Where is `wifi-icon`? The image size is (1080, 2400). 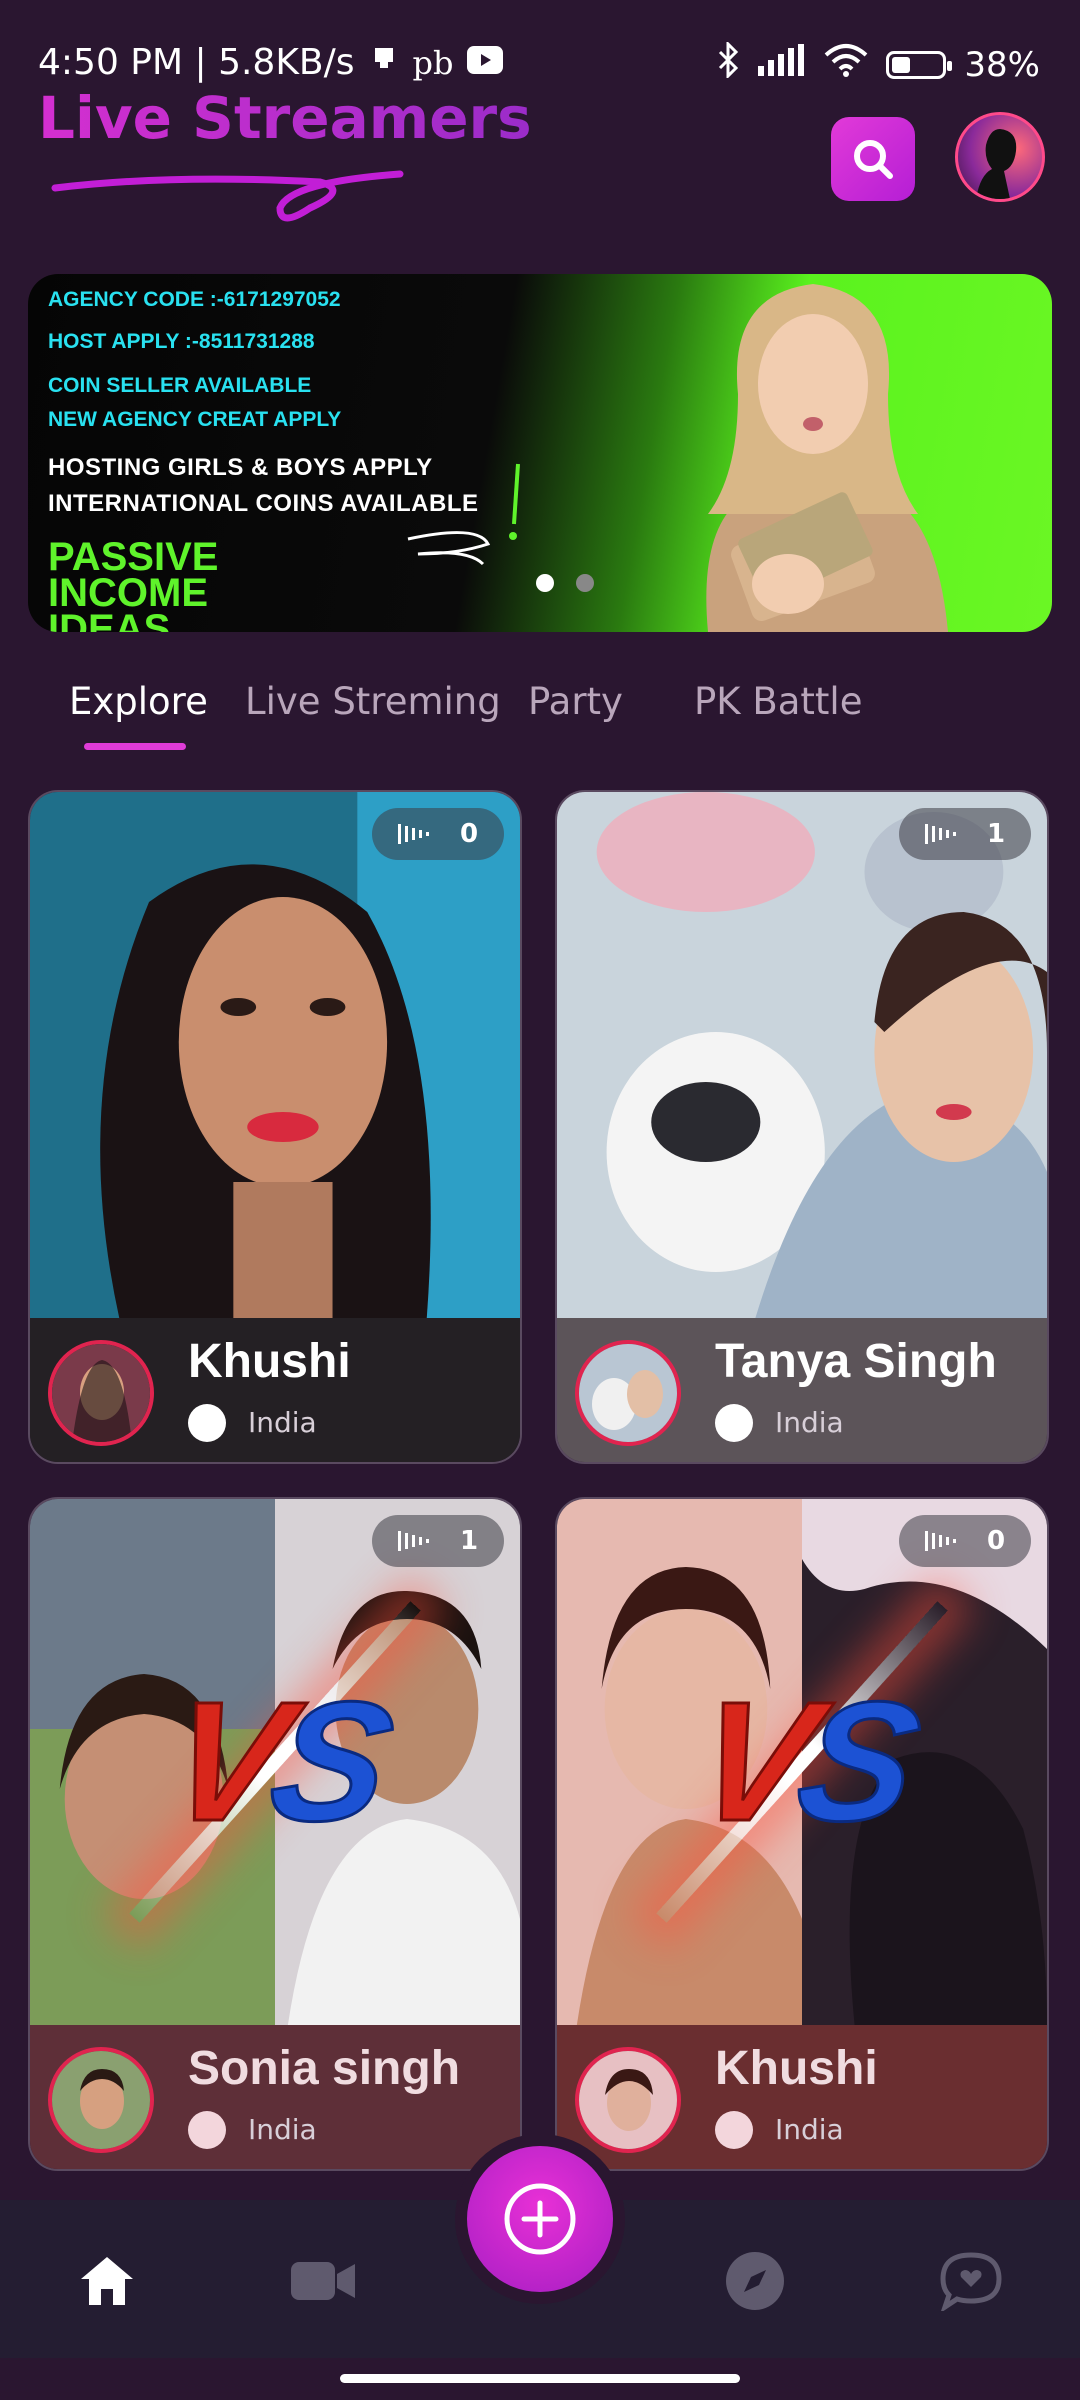
wifi-icon is located at coordinates (846, 64).